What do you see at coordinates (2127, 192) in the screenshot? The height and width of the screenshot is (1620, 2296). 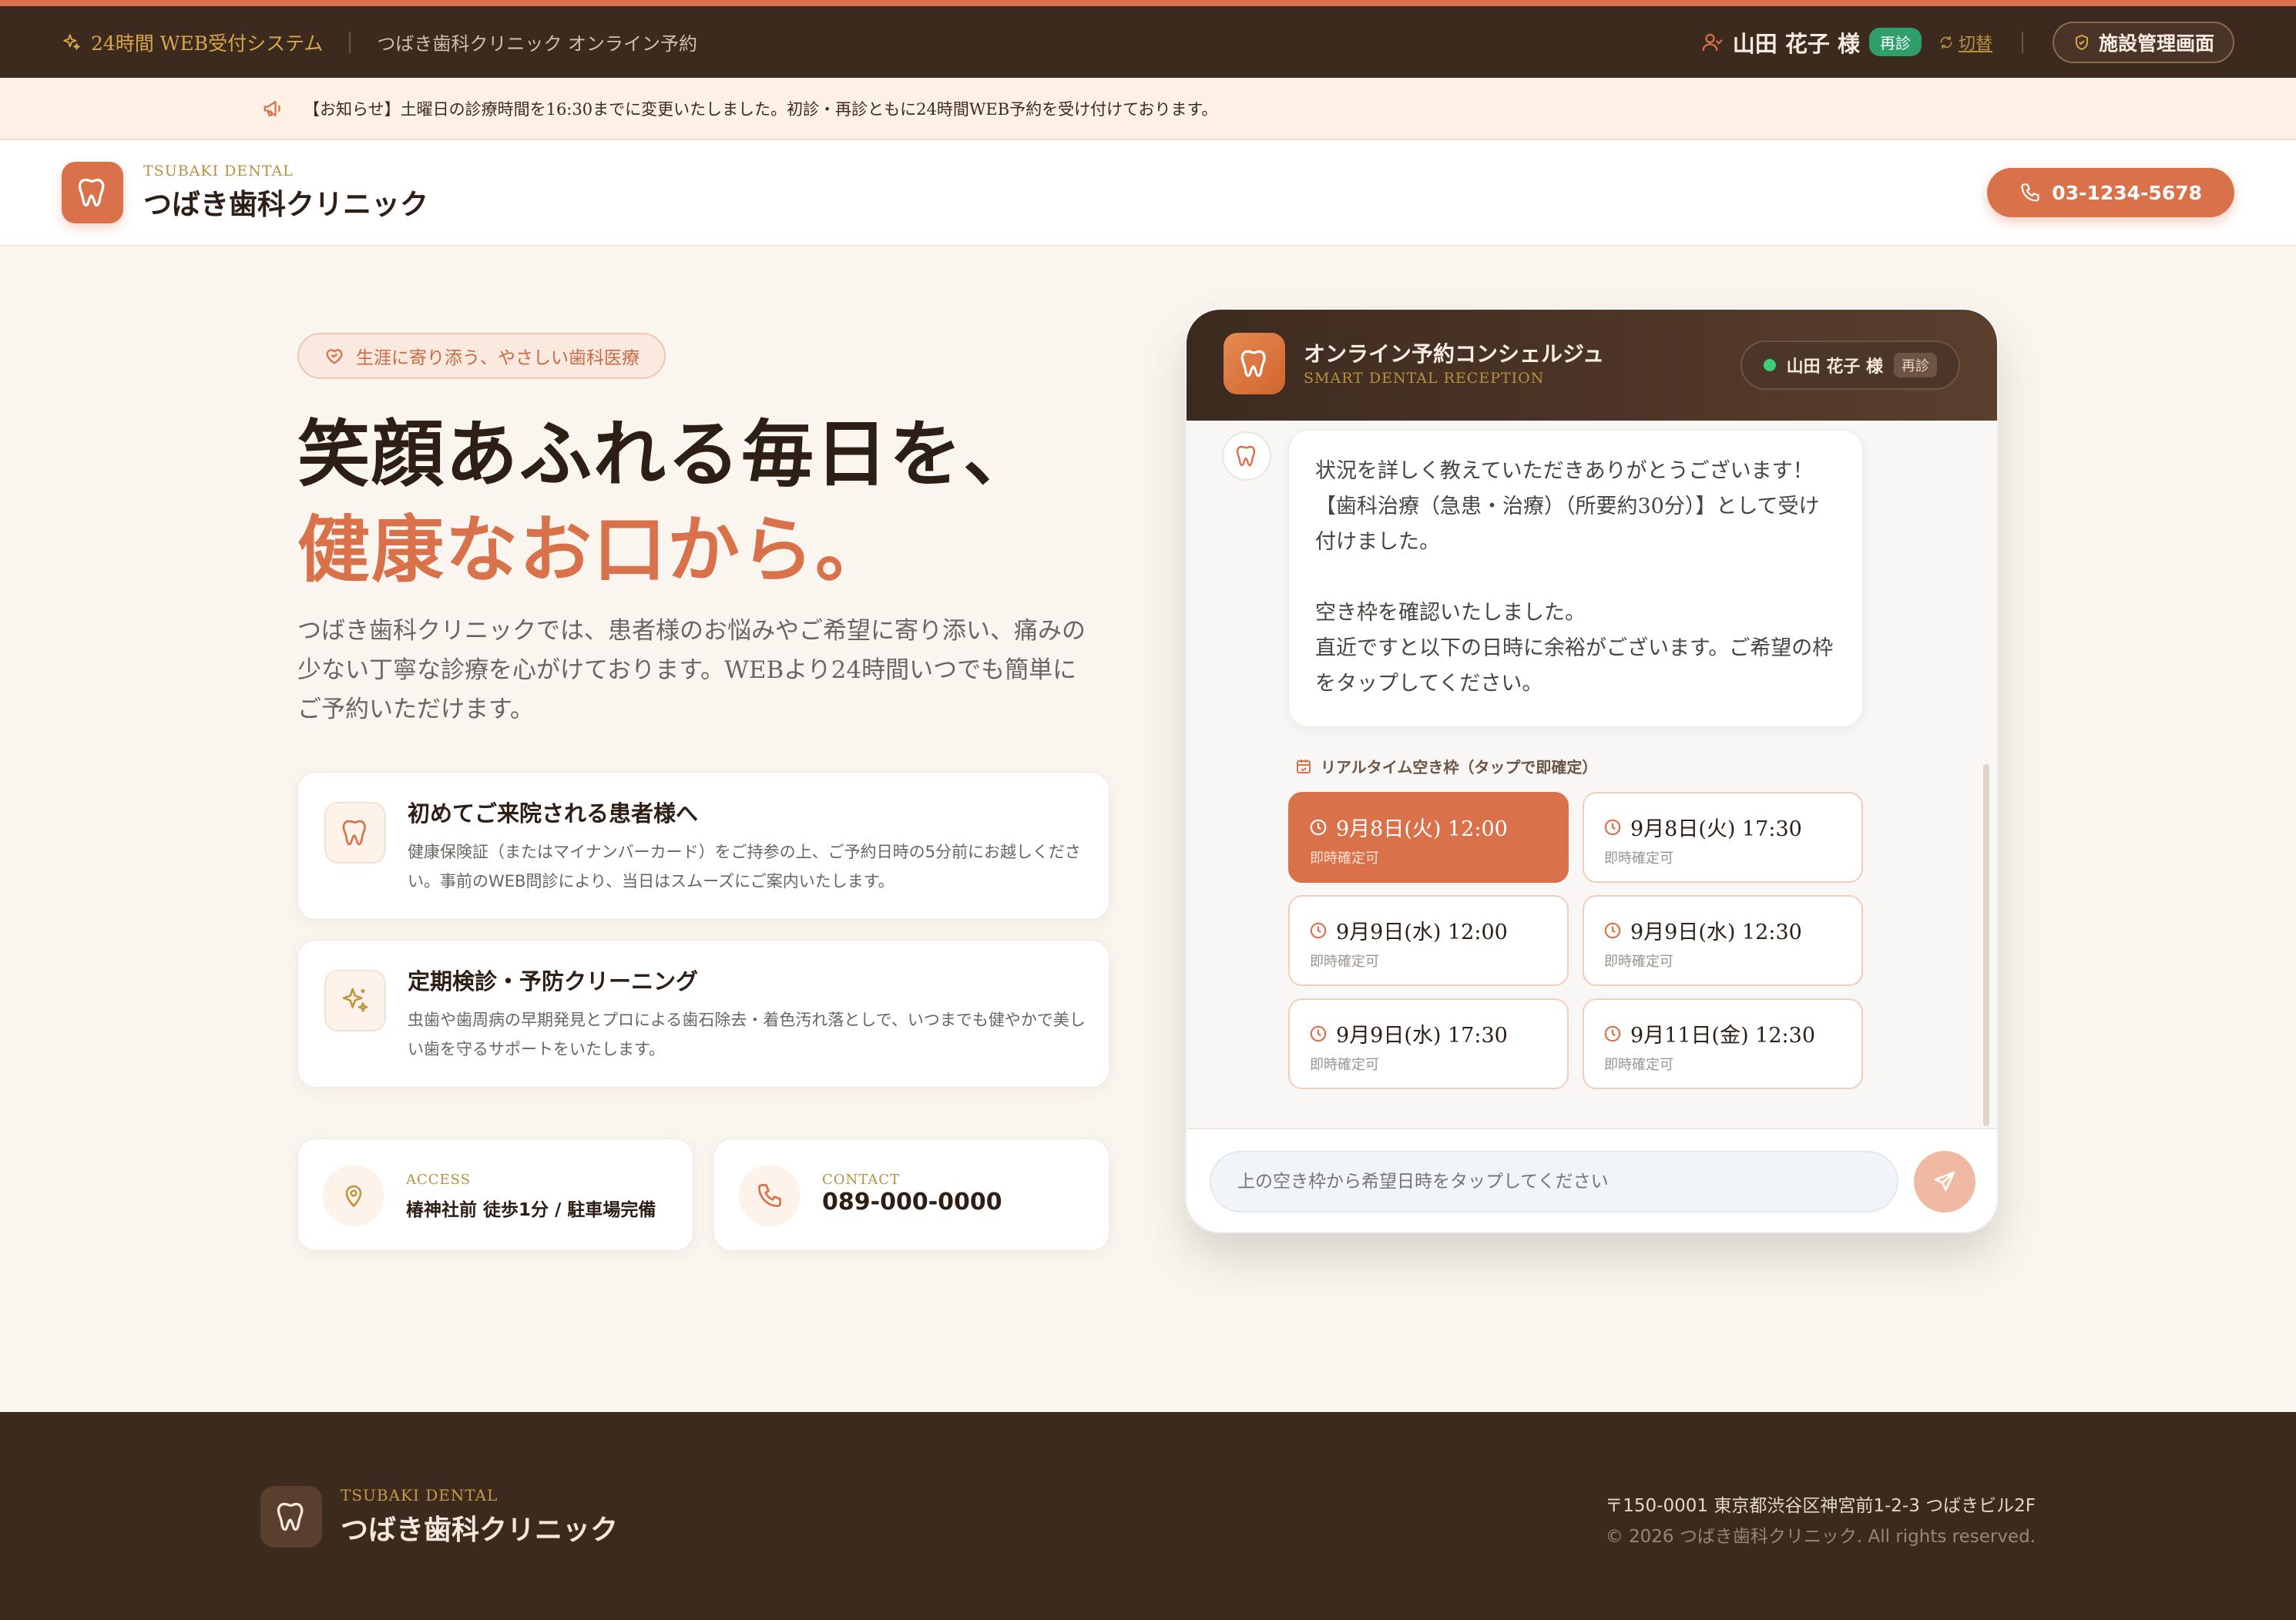 I see `phone-number: 03-1234-5678` at bounding box center [2127, 192].